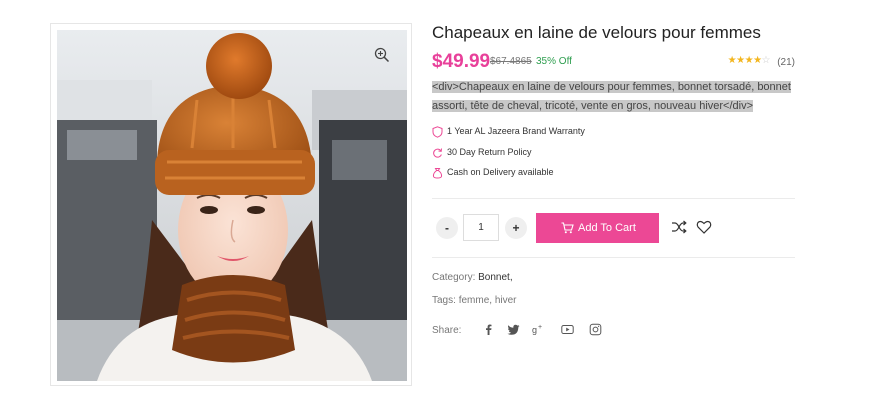 The image size is (893, 406). Describe the element at coordinates (495, 277) in the screenshot. I see `category-link: Bonnet,` at that location.